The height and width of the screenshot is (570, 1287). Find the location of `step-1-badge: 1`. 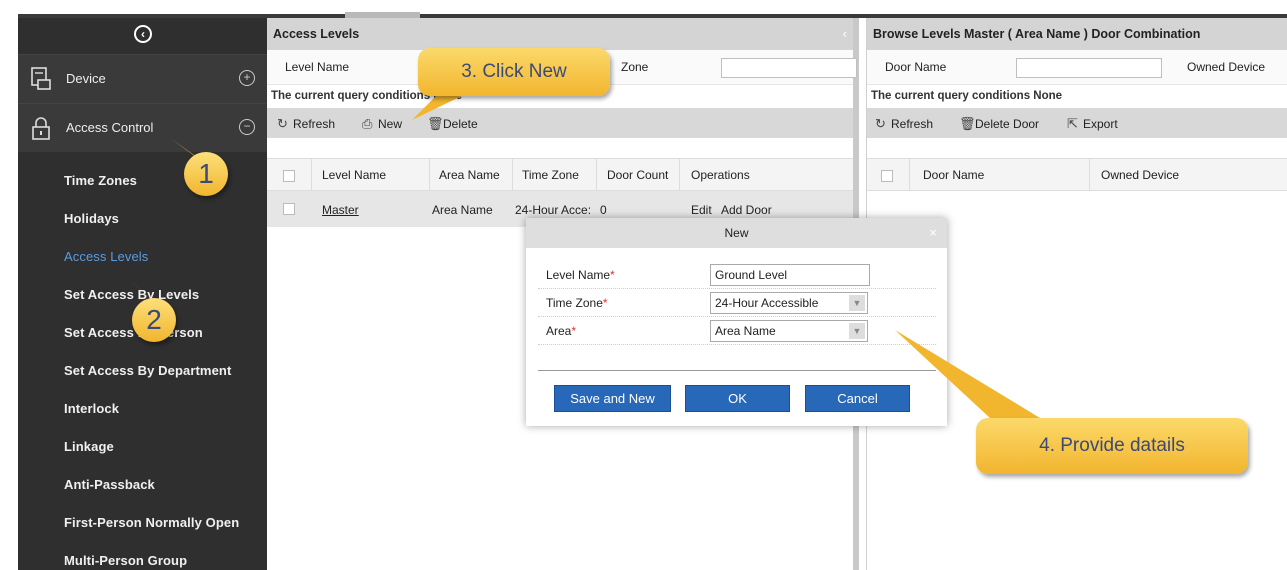

step-1-badge: 1 is located at coordinates (206, 174).